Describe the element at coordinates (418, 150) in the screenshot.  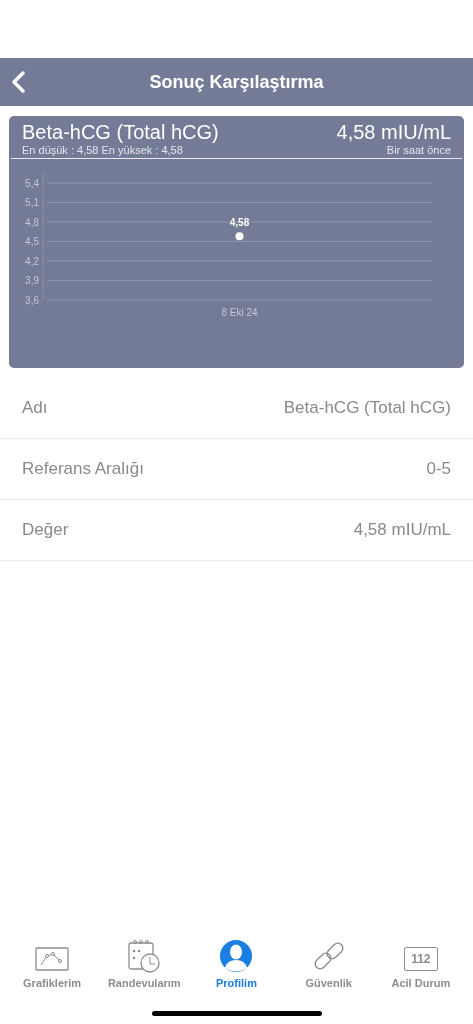
I see `result-time: Bir saat önce` at that location.